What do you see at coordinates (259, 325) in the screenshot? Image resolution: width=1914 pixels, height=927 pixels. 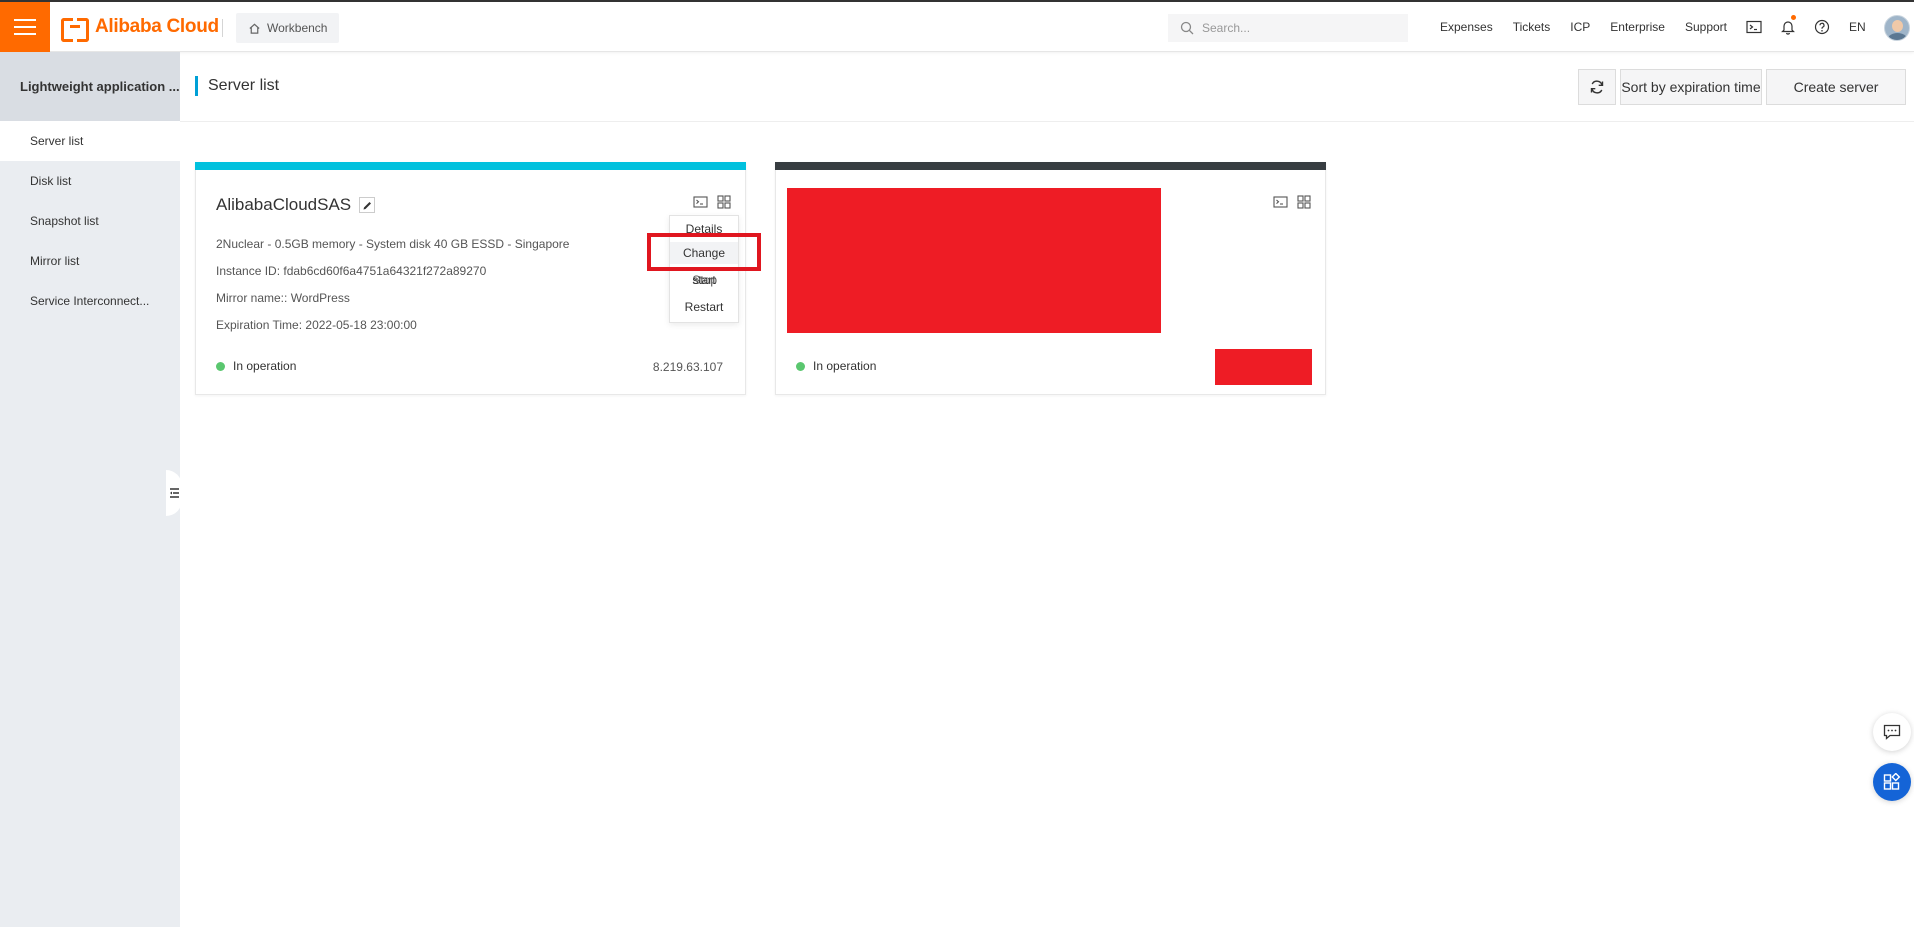 I see `expiration-label: Expiration Time:` at bounding box center [259, 325].